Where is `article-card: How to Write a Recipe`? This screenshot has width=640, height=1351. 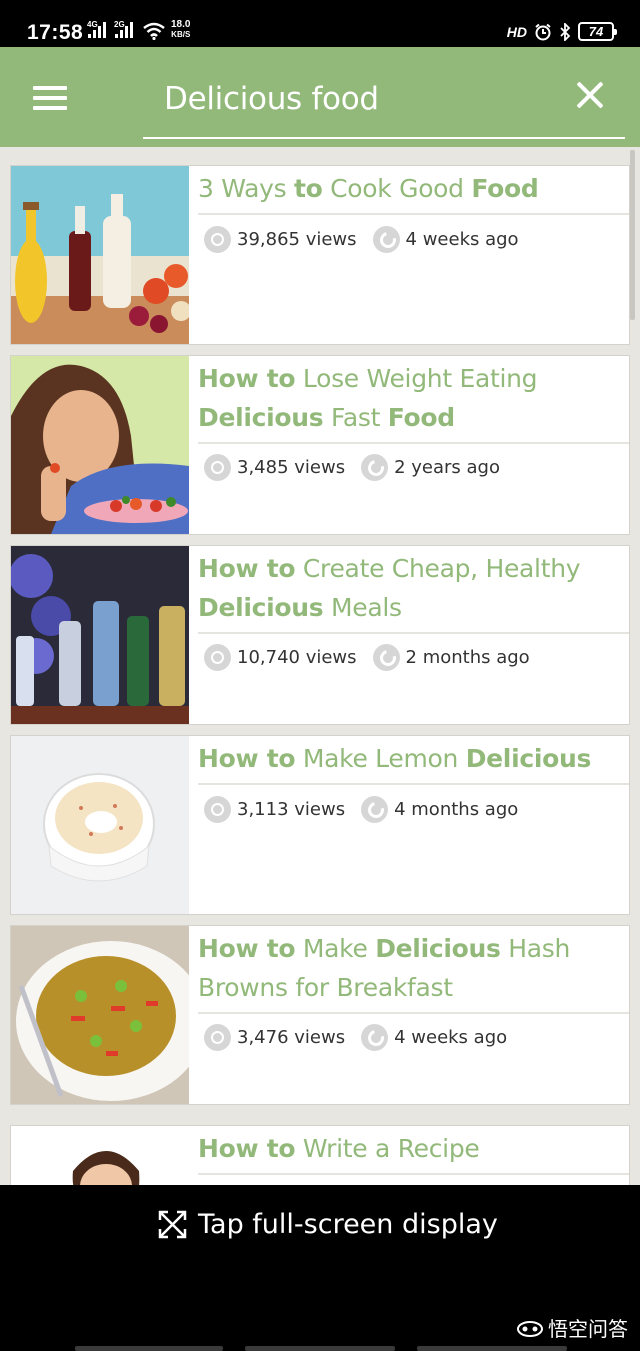
article-card: How to Write a Recipe is located at coordinates (320, 1155).